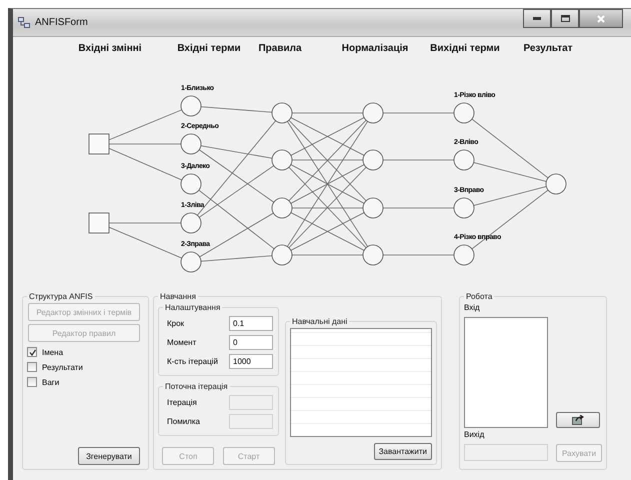 The height and width of the screenshot is (480, 631). I want to click on group-title: Навчальні дані, so click(319, 321).